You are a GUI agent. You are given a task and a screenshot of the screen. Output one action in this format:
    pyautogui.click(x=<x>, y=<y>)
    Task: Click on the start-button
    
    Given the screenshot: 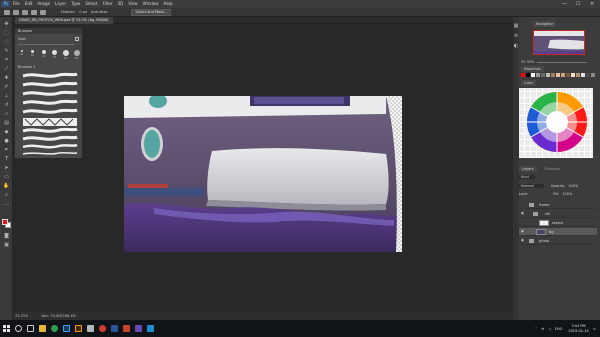 What is the action you would take?
    pyautogui.click(x=6, y=328)
    